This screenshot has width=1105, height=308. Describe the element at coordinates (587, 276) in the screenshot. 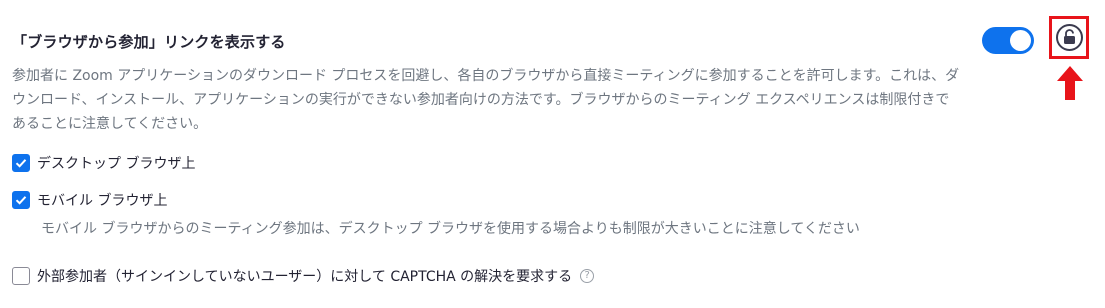

I see `help-icon: ?` at that location.